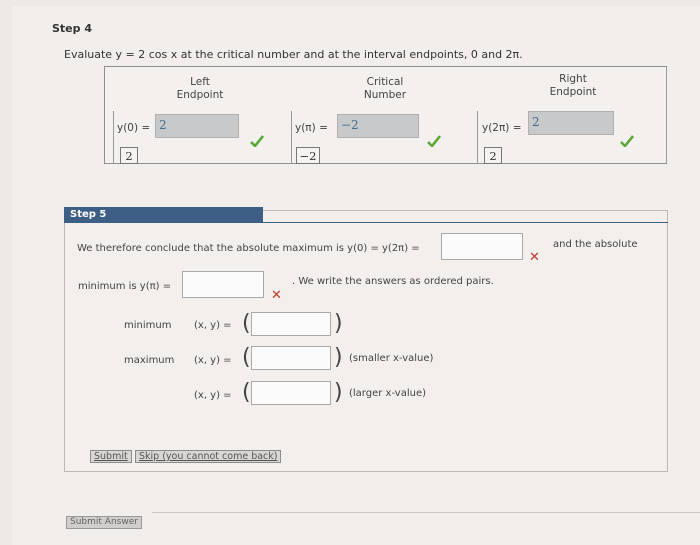  Describe the element at coordinates (595, 244) in the screenshot. I see `and-absolute-text: and the absolute` at that location.